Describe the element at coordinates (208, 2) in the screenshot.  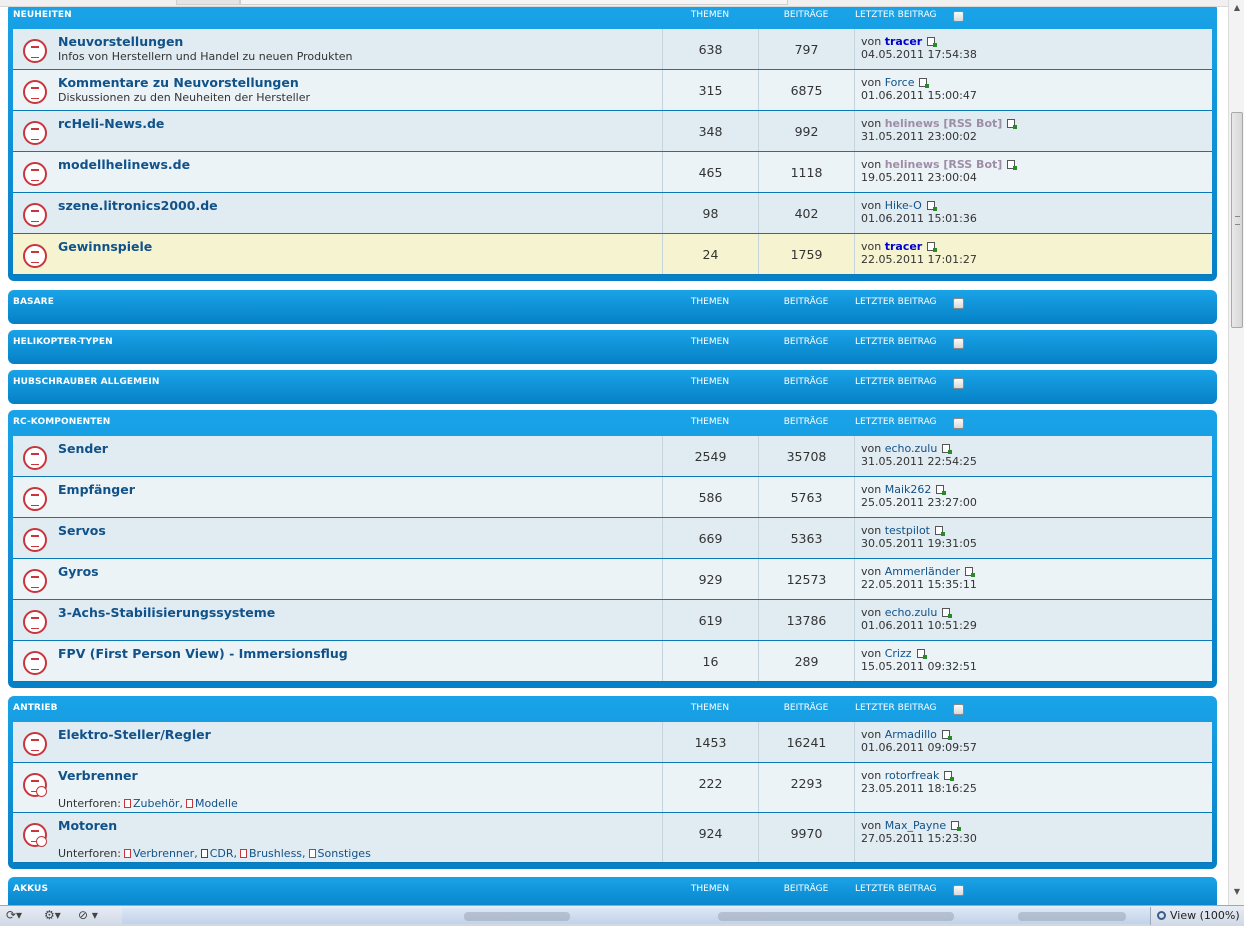
I see `top-tab-left` at that location.